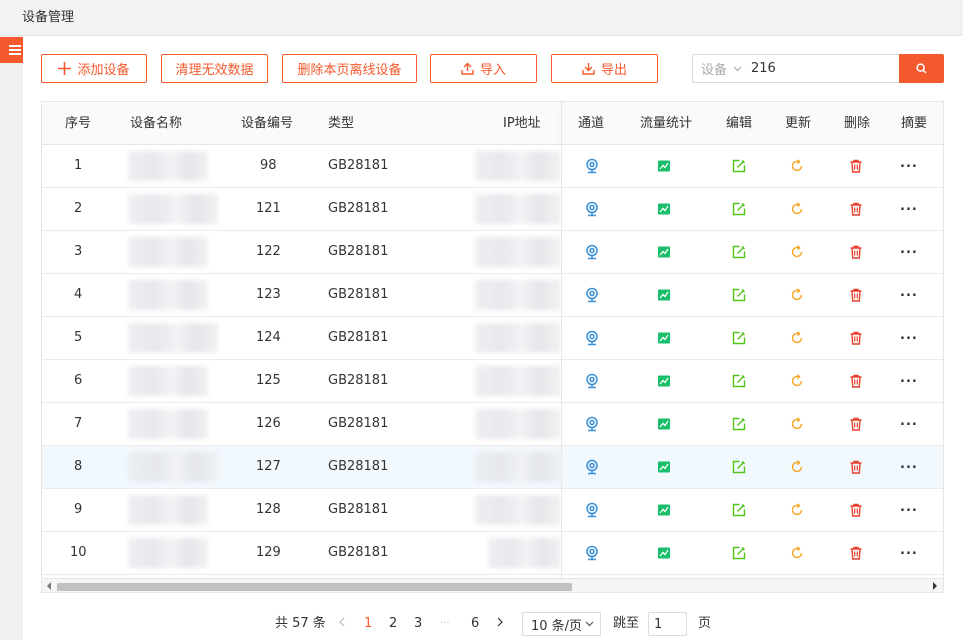 The height and width of the screenshot is (640, 963). I want to click on device-name-redacted, so click(173, 467).